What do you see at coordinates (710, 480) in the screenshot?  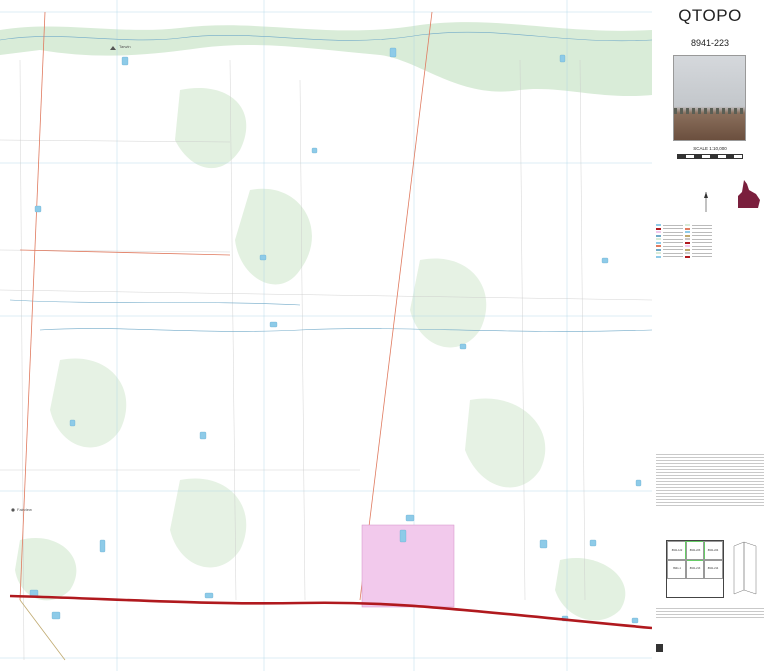 I see `disclaimer-text` at bounding box center [710, 480].